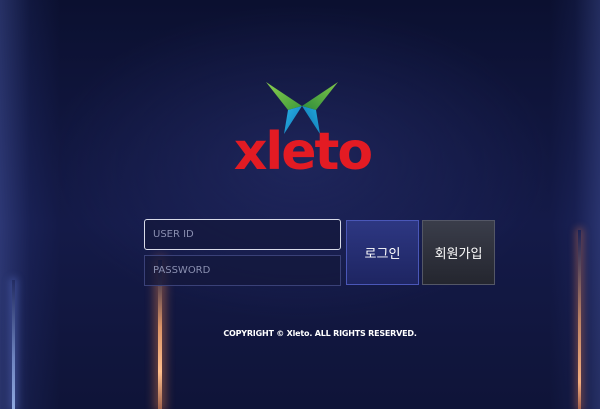 The height and width of the screenshot is (409, 600). What do you see at coordinates (579, 319) in the screenshot?
I see `background-light-beam-orange-right` at bounding box center [579, 319].